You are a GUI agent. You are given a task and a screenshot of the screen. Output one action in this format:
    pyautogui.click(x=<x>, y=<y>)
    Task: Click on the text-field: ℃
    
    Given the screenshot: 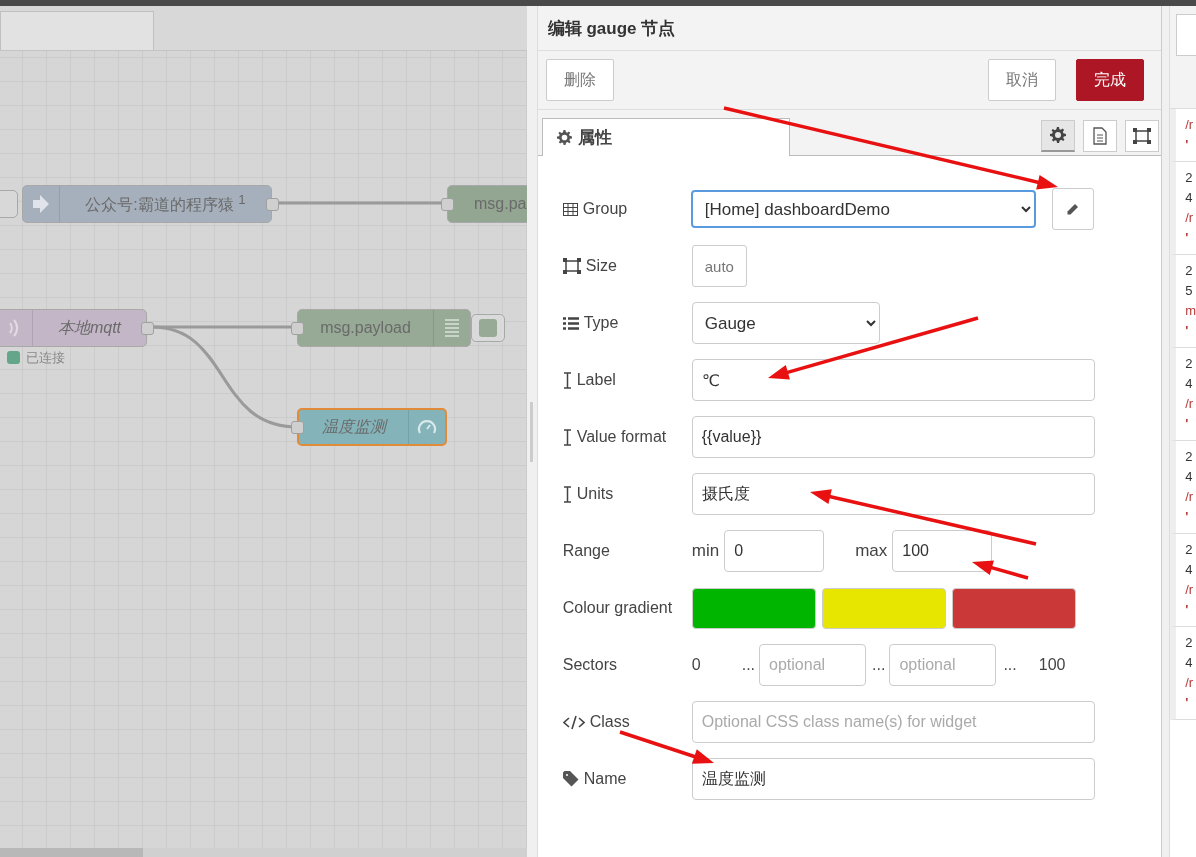 What is the action you would take?
    pyautogui.click(x=893, y=380)
    